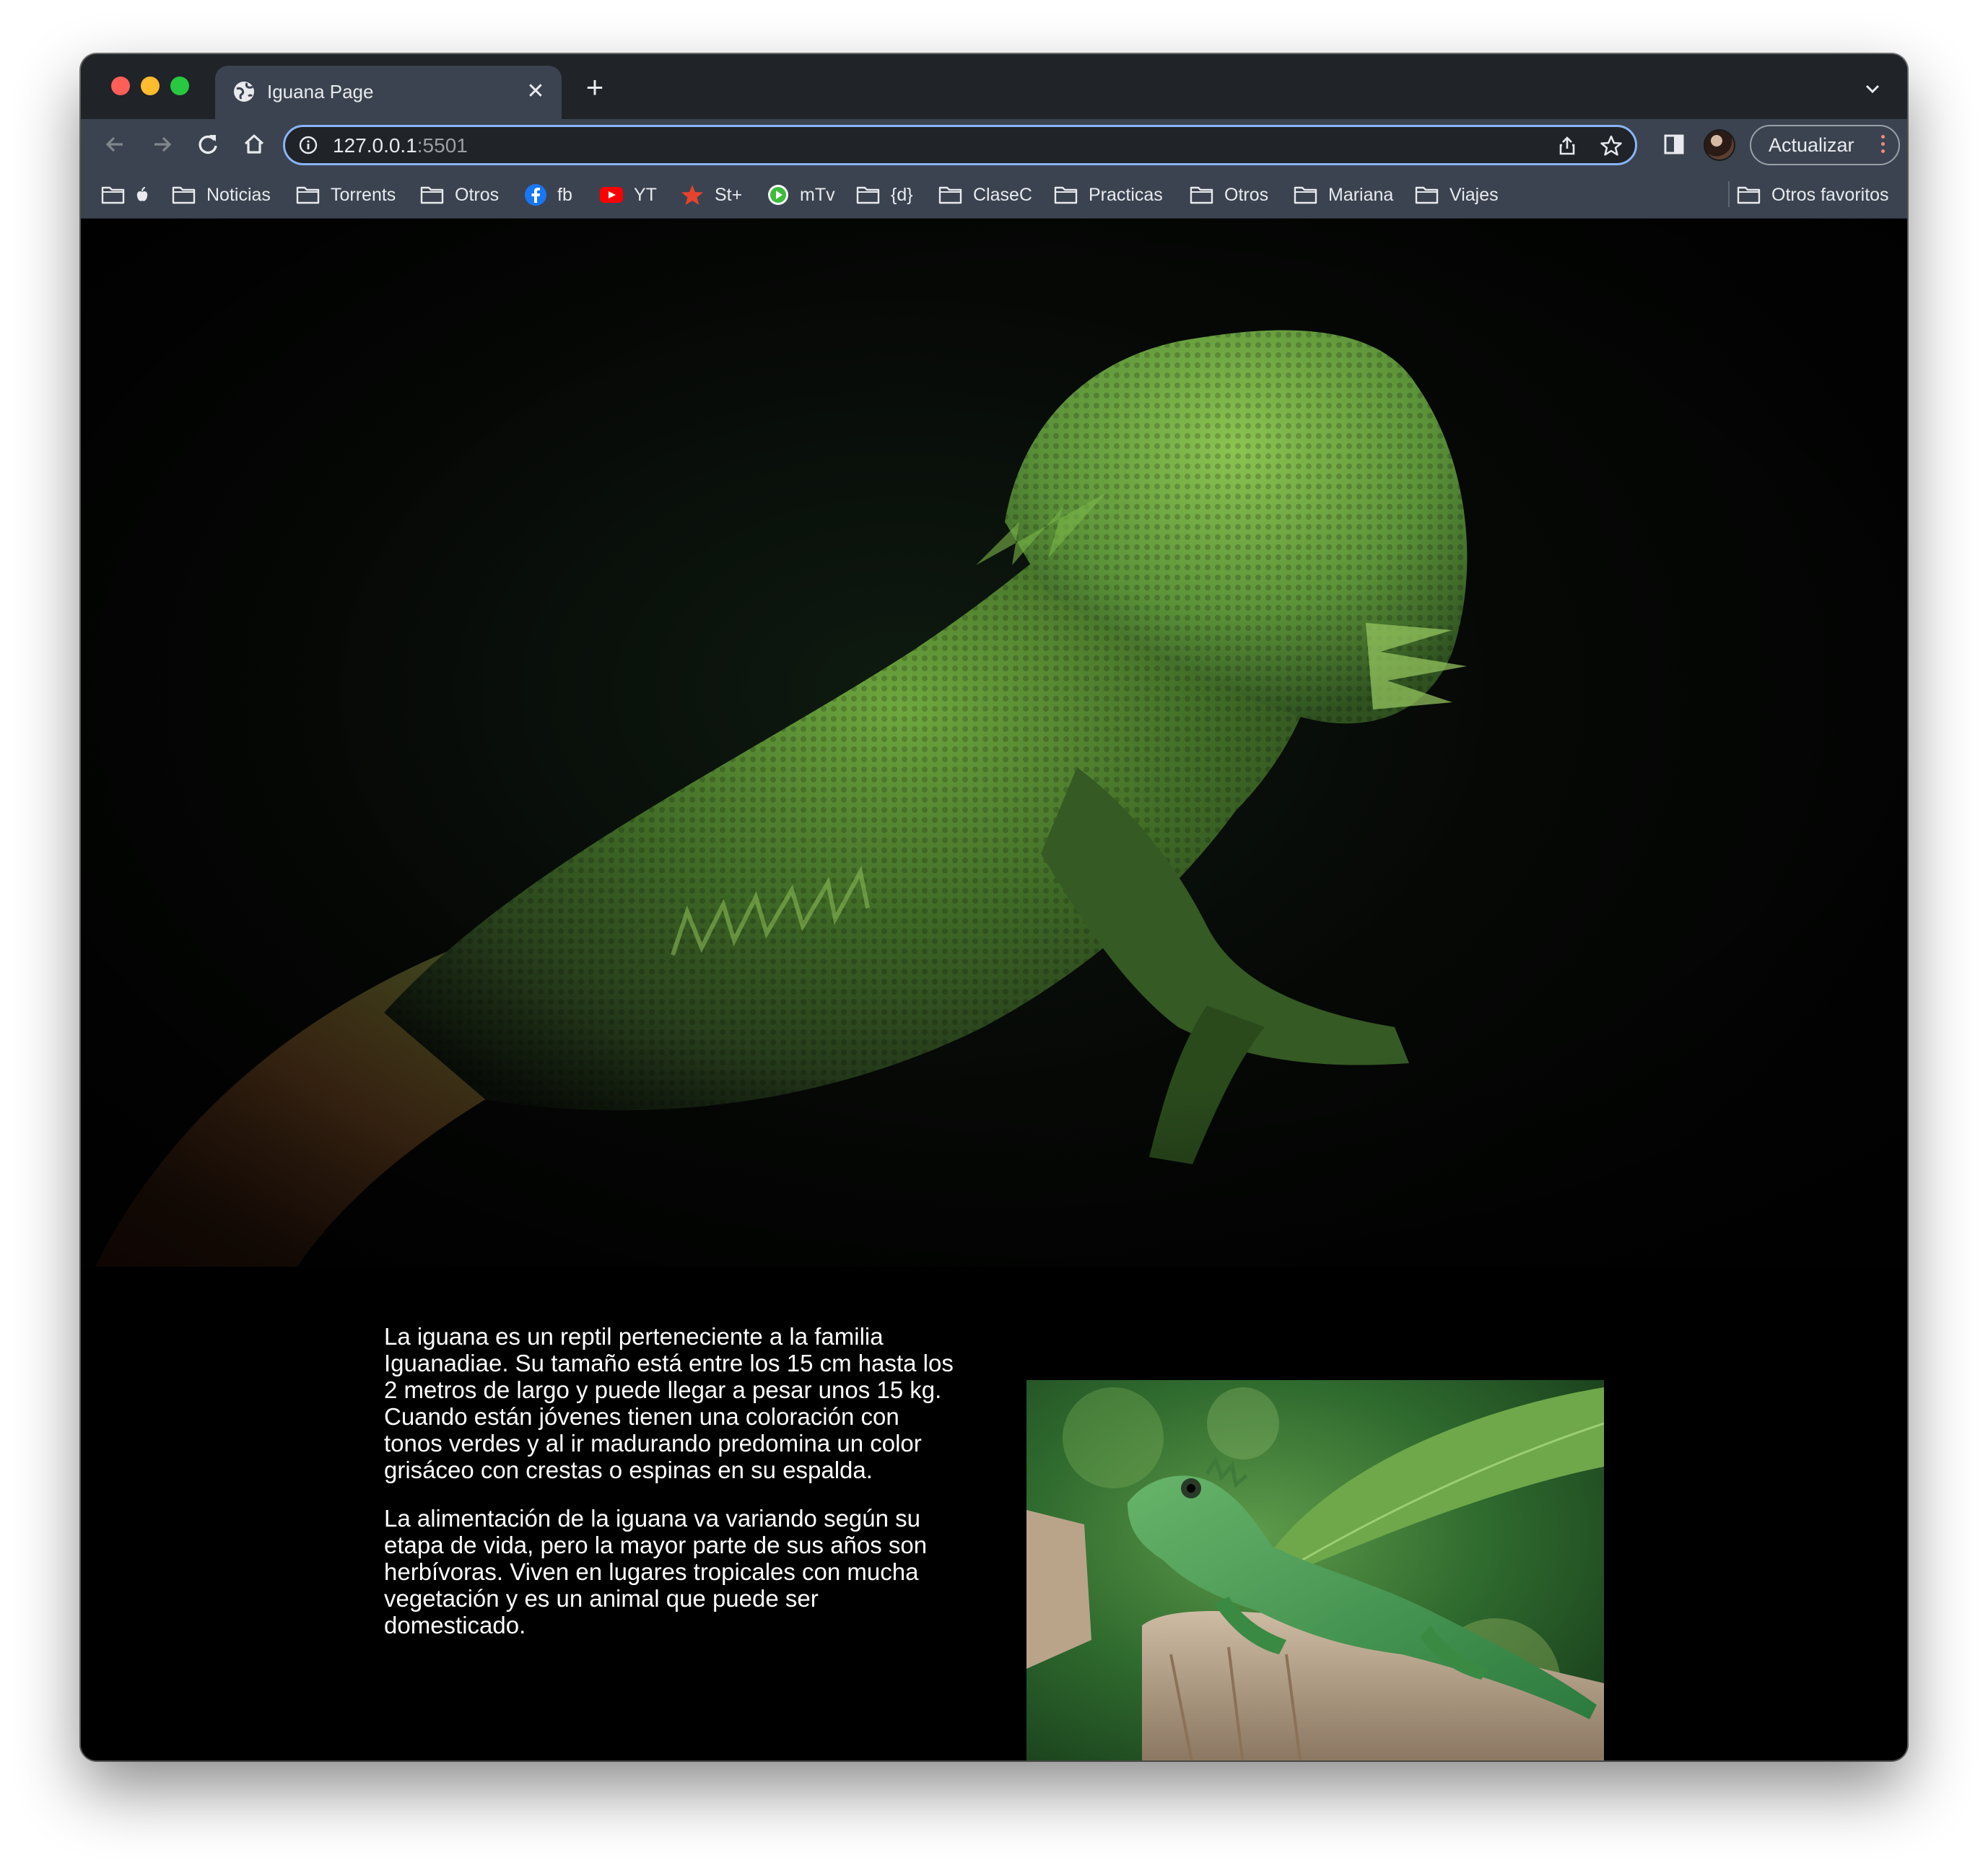 This screenshot has width=1988, height=1868. I want to click on bookmark-mariana: Mariana, so click(1344, 195).